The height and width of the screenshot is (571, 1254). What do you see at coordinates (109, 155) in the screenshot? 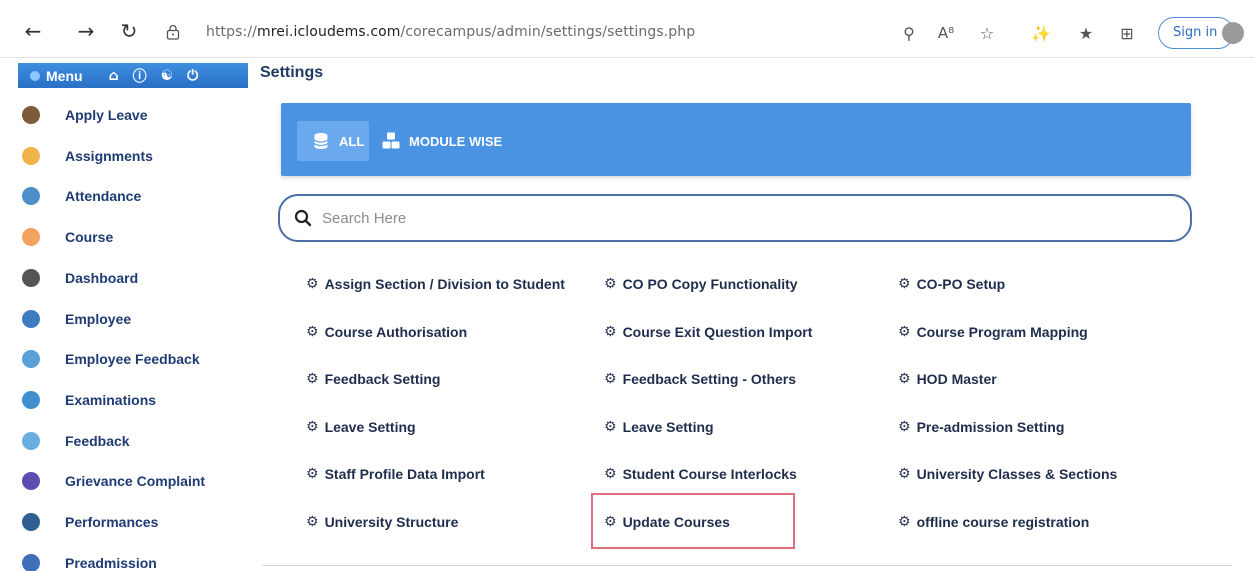
I see `sidebar-item-label: Assignments` at bounding box center [109, 155].